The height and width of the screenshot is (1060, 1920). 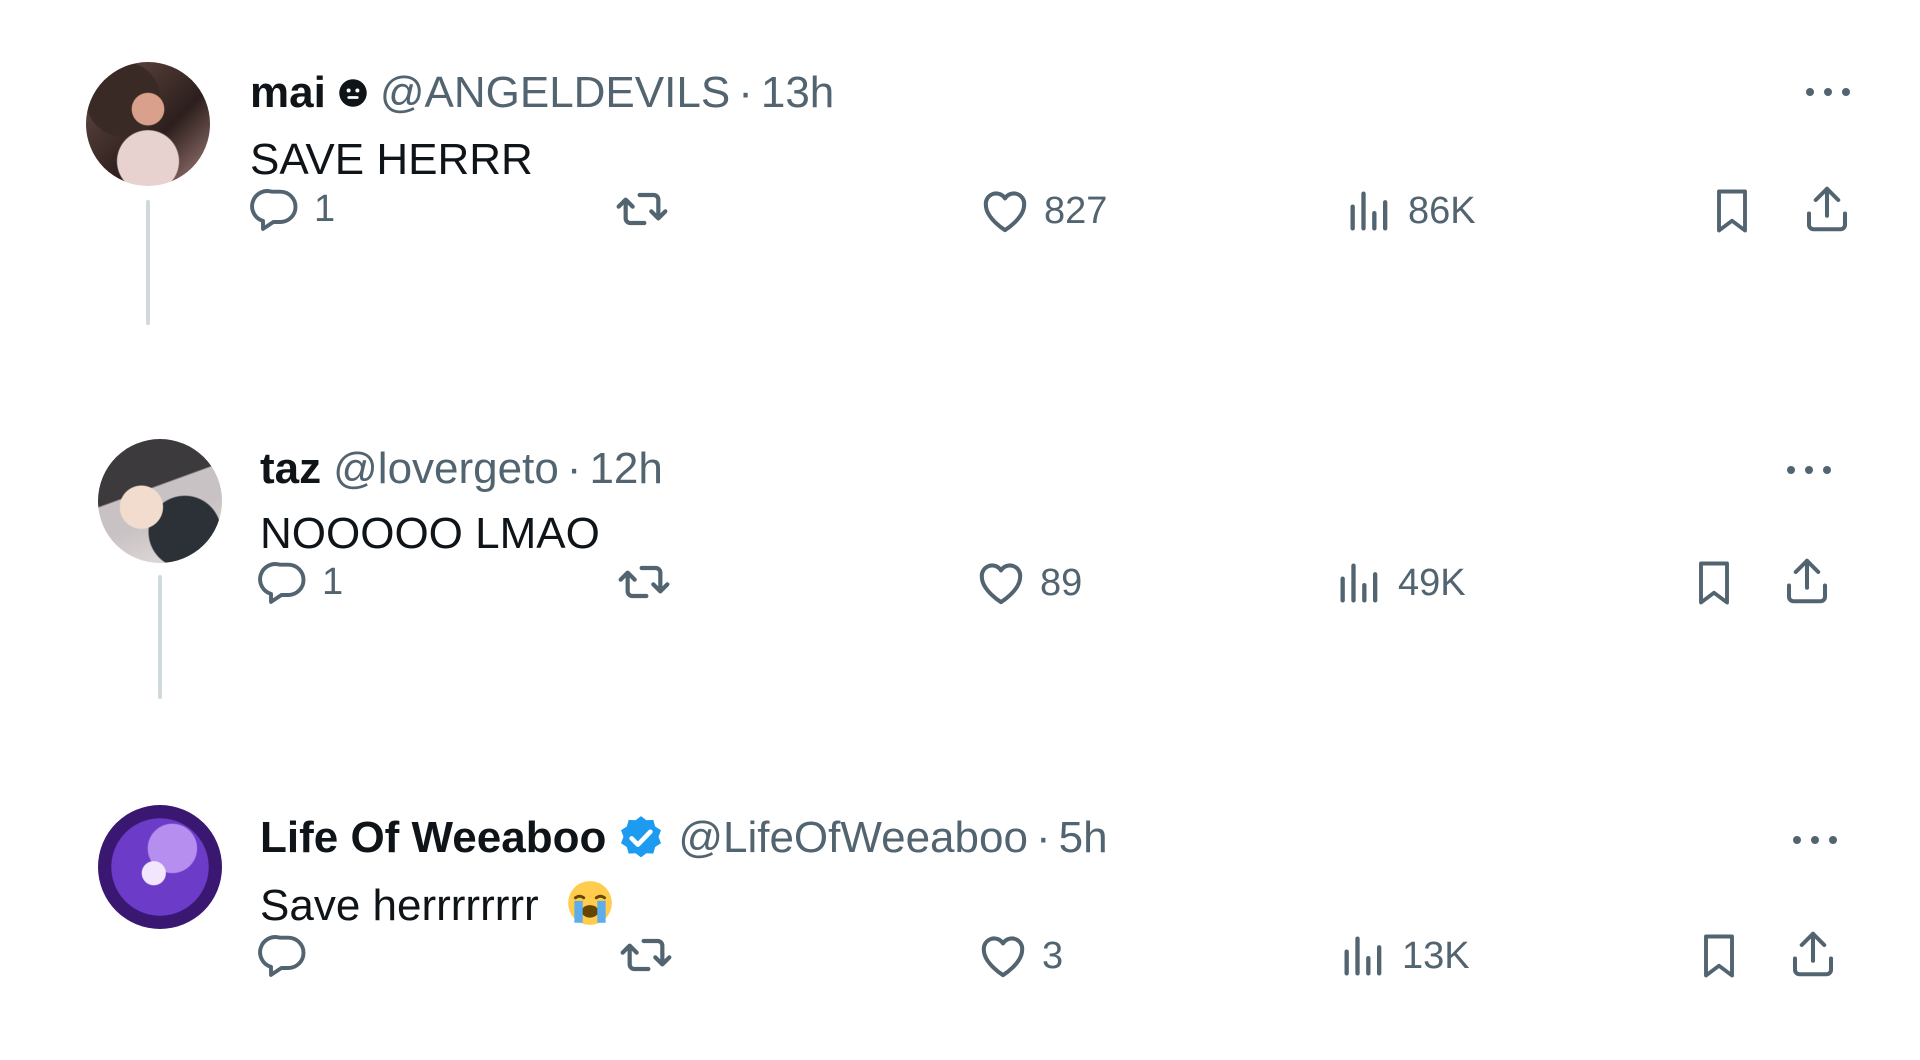 I want to click on tweet-header: mai @ANGELDEVILS · 13h, so click(x=542, y=93).